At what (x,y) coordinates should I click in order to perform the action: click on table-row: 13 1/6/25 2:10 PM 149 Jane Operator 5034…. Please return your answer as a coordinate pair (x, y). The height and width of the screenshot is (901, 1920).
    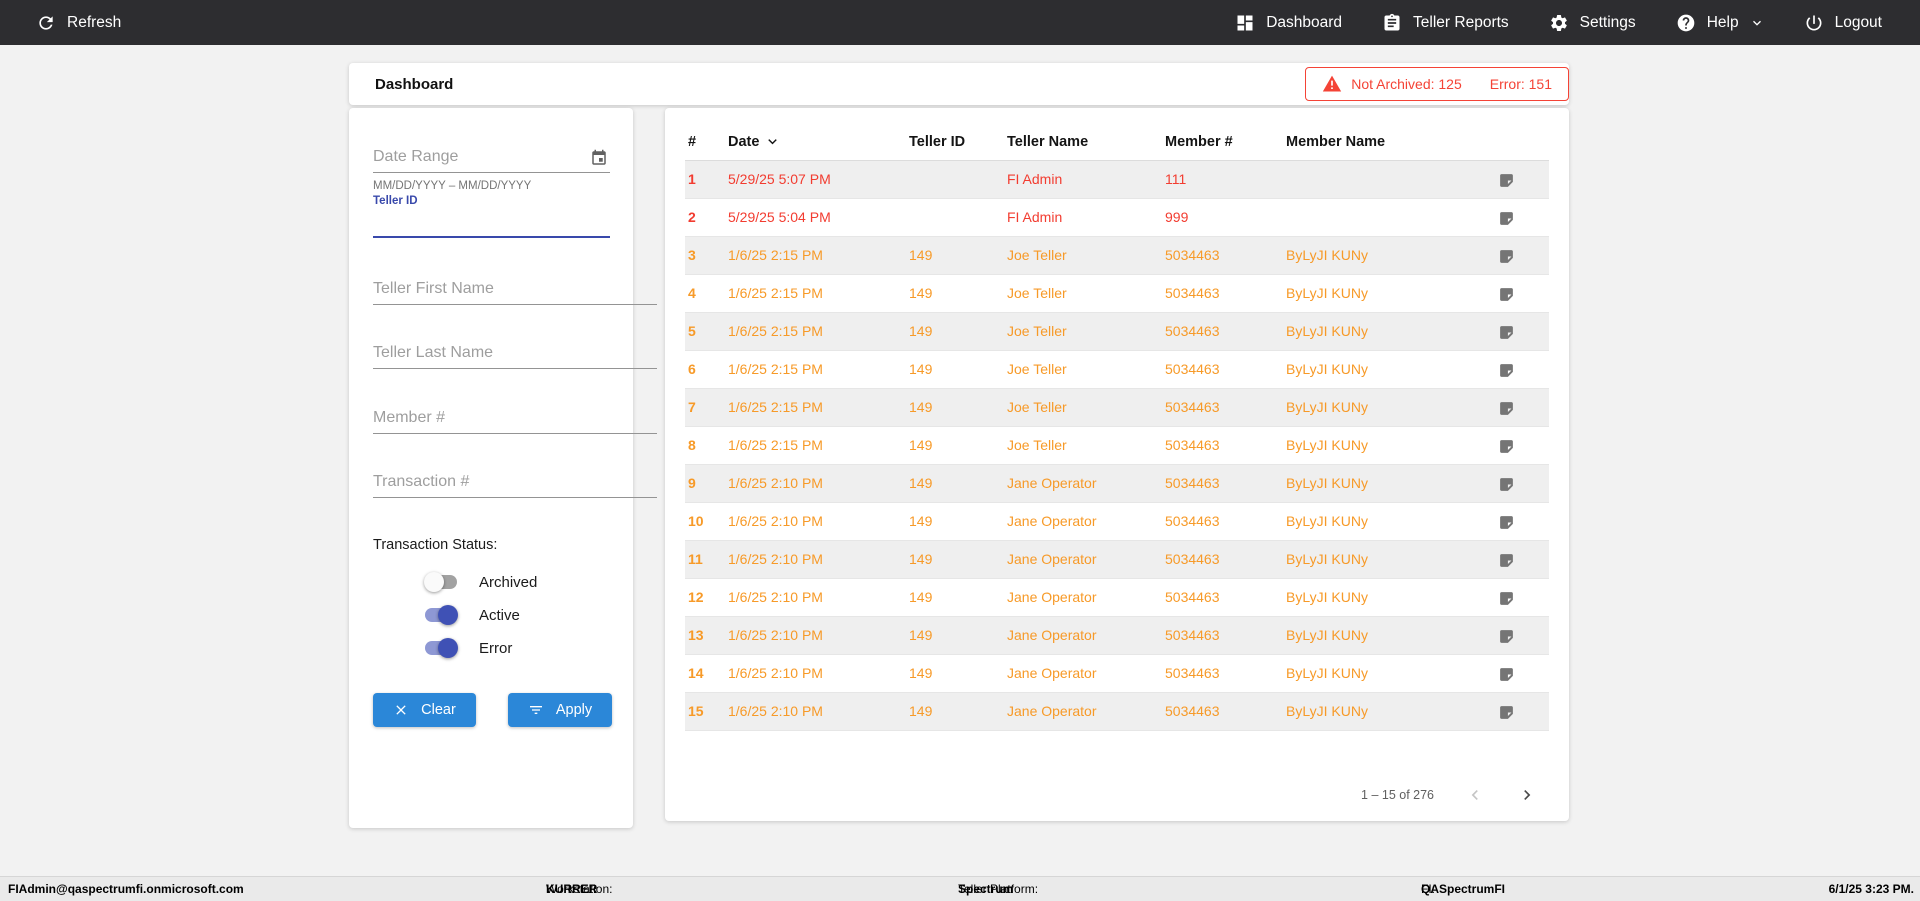
    Looking at the image, I should click on (1117, 635).